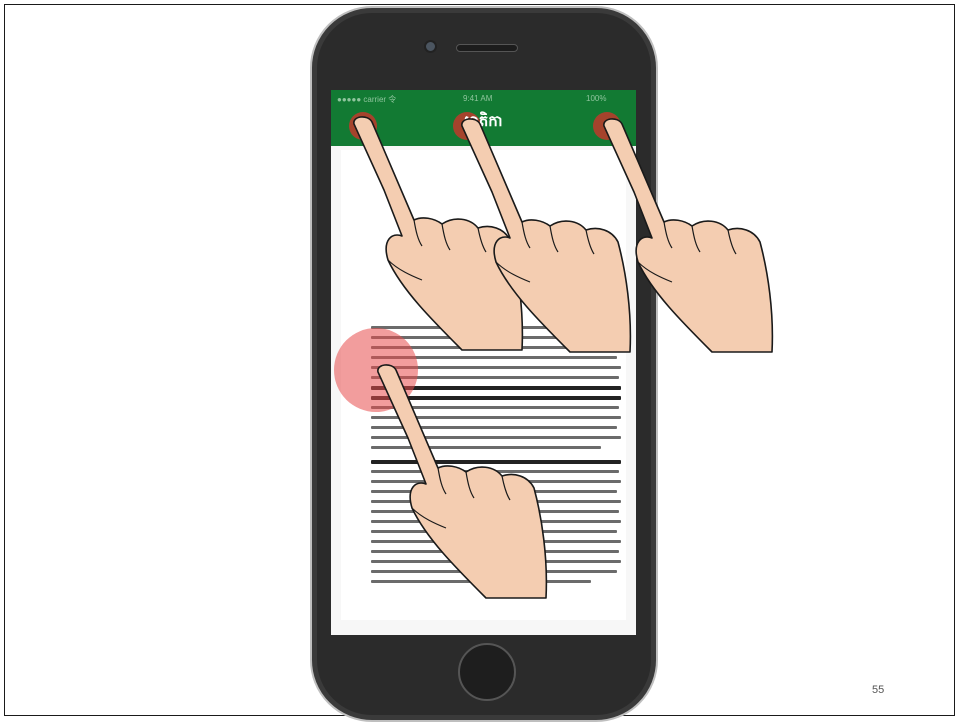 The width and height of the screenshot is (961, 722). I want to click on hand-top-left, so click(438, 233).